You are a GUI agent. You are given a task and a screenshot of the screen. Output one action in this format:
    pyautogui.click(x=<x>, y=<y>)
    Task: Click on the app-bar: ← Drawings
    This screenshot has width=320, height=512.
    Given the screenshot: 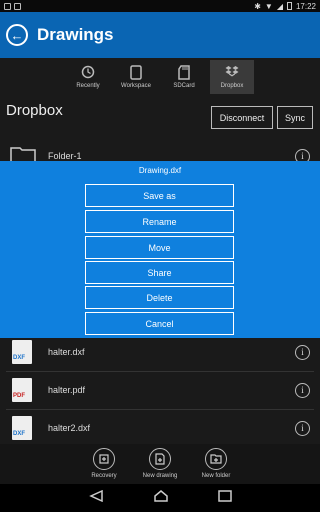 What is the action you would take?
    pyautogui.click(x=160, y=35)
    